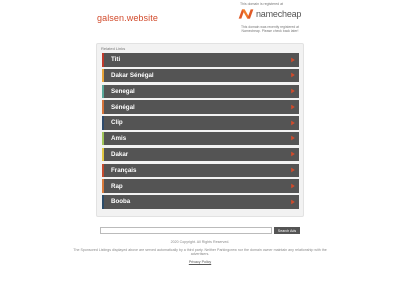  What do you see at coordinates (200, 123) in the screenshot?
I see `related-link: Clip` at bounding box center [200, 123].